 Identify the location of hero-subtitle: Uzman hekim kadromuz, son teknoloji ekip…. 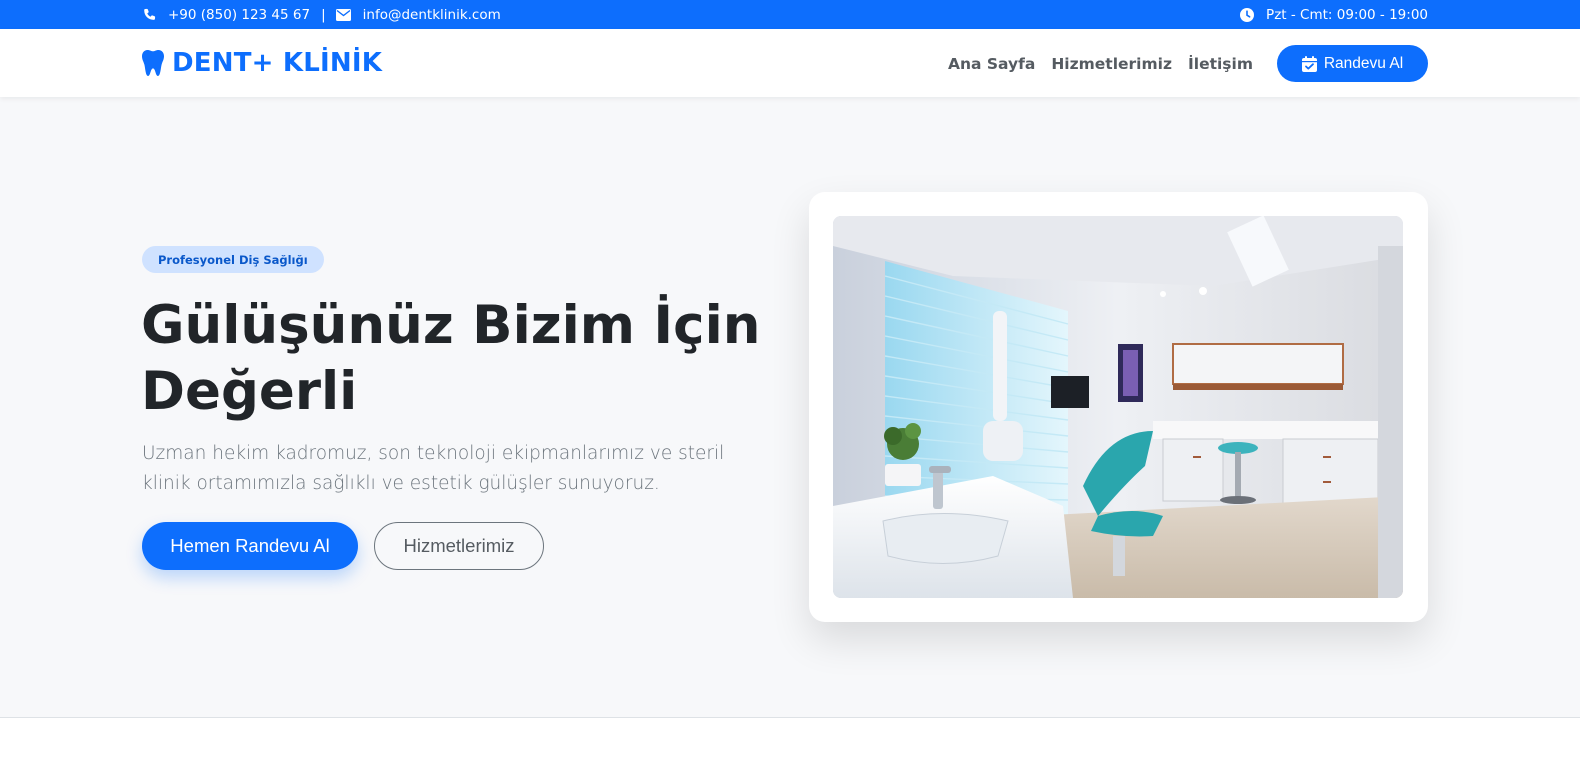
(433, 468).